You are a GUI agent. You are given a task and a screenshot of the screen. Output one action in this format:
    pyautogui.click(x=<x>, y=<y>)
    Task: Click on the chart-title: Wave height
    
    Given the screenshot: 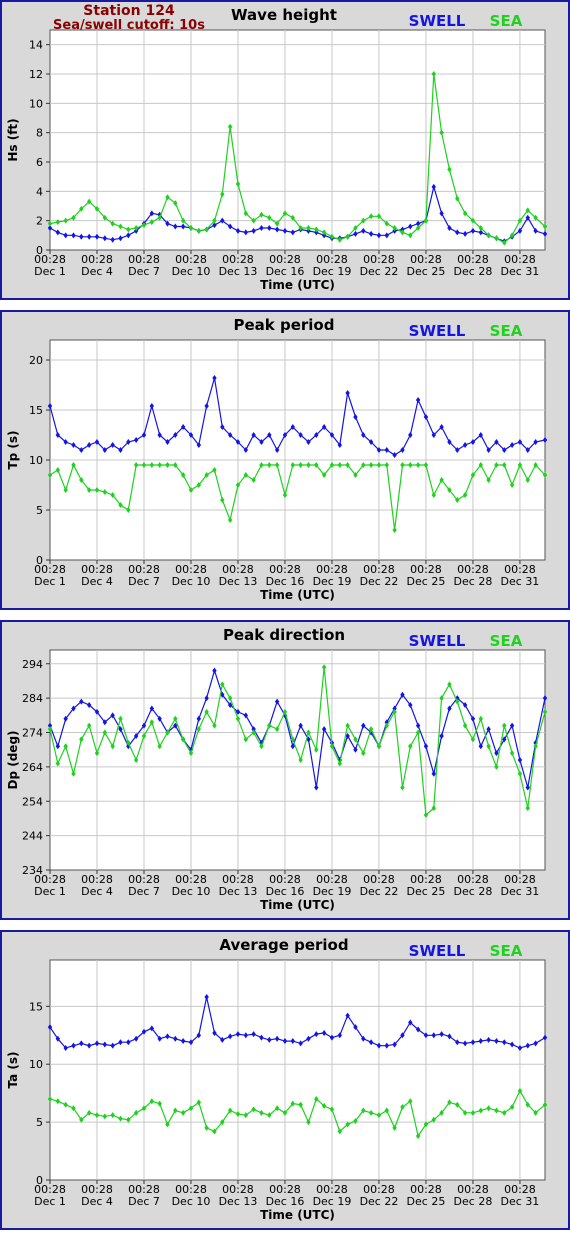 What is the action you would take?
    pyautogui.click(x=284, y=15)
    